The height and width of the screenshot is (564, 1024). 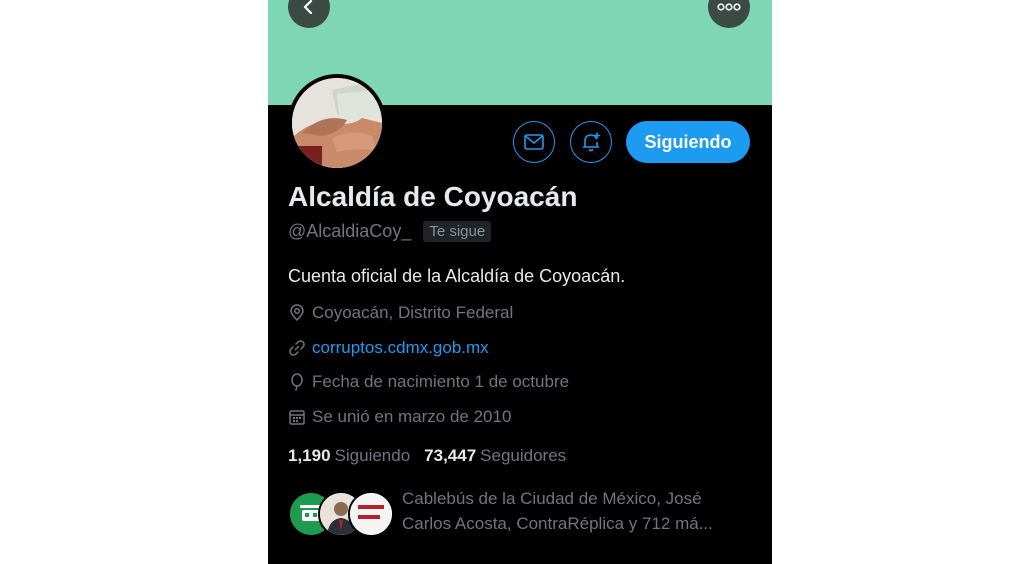 I want to click on website-link: corruptos.cdmx.gob.mx, so click(x=400, y=348).